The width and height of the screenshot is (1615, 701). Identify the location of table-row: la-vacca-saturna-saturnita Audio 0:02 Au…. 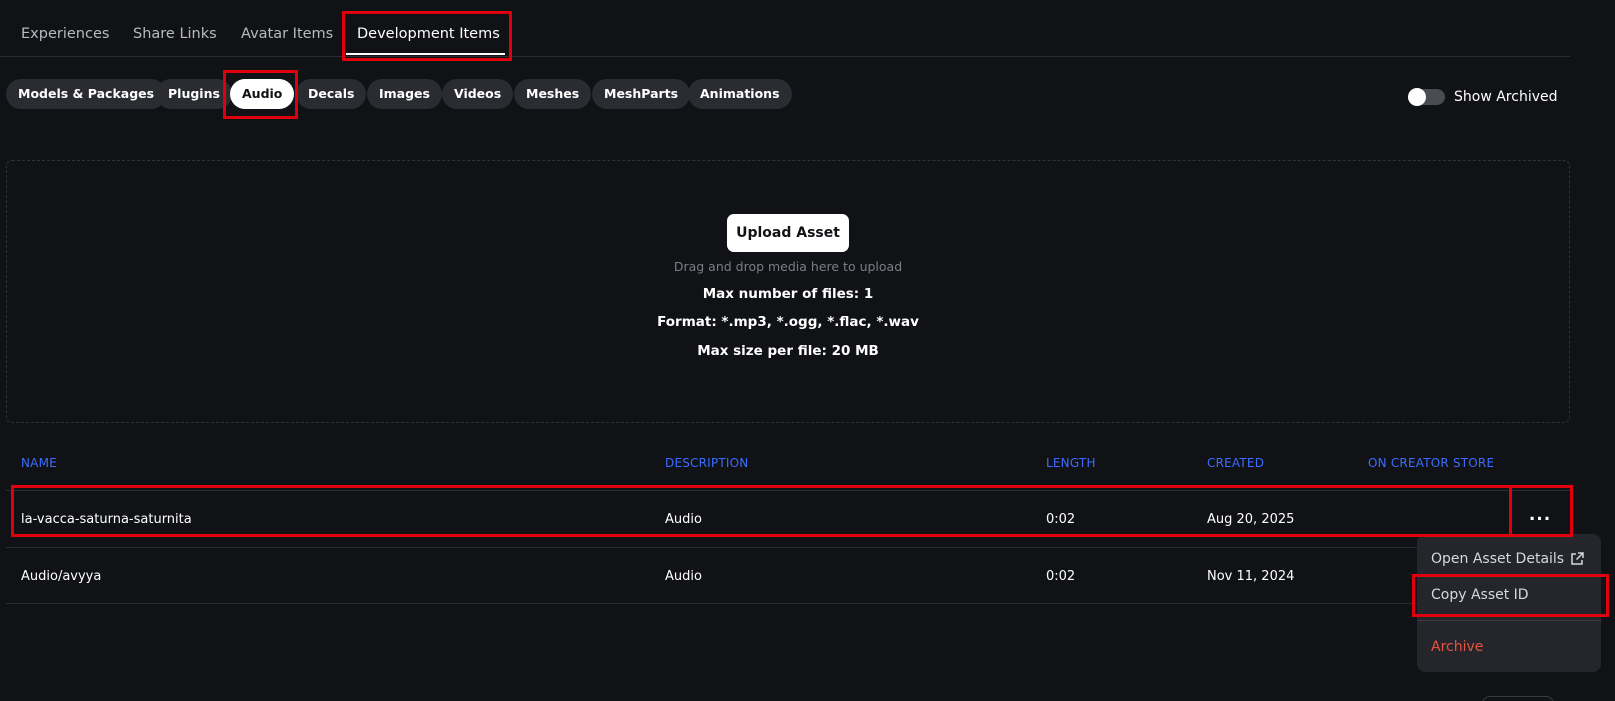
(788, 518).